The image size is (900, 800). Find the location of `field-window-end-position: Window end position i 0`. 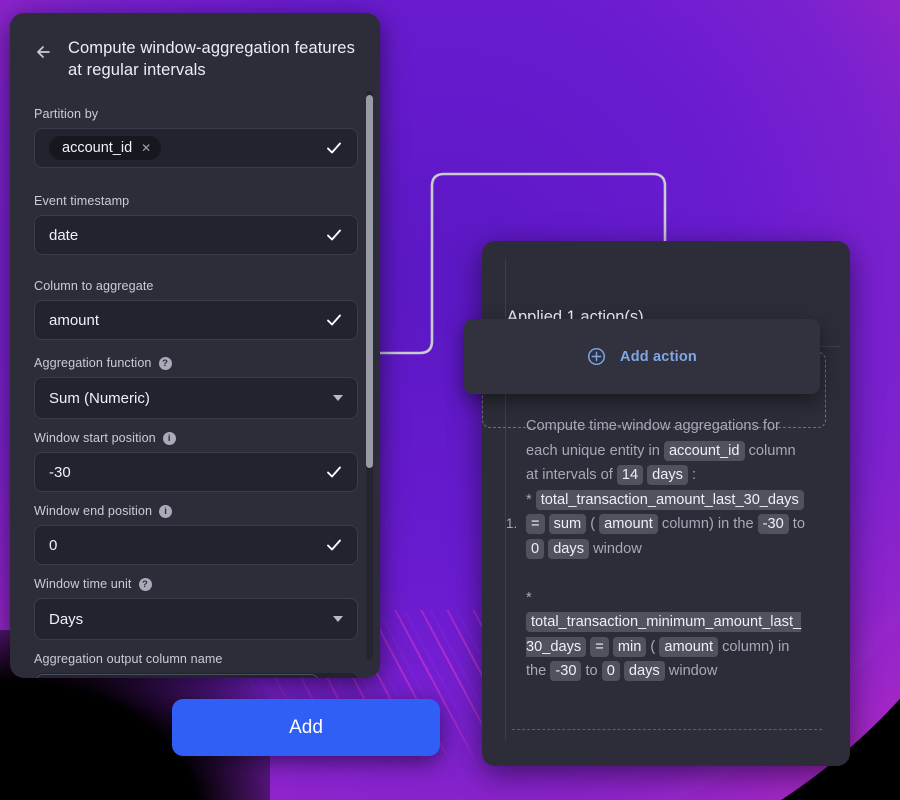

field-window-end-position: Window end position i 0 is located at coordinates (196, 534).